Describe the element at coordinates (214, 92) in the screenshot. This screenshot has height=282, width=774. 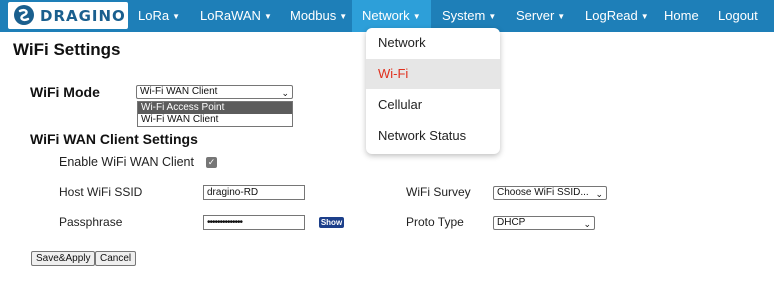
I see `wifi-mode-select: Wi-Fi WAN Client ⌄` at that location.